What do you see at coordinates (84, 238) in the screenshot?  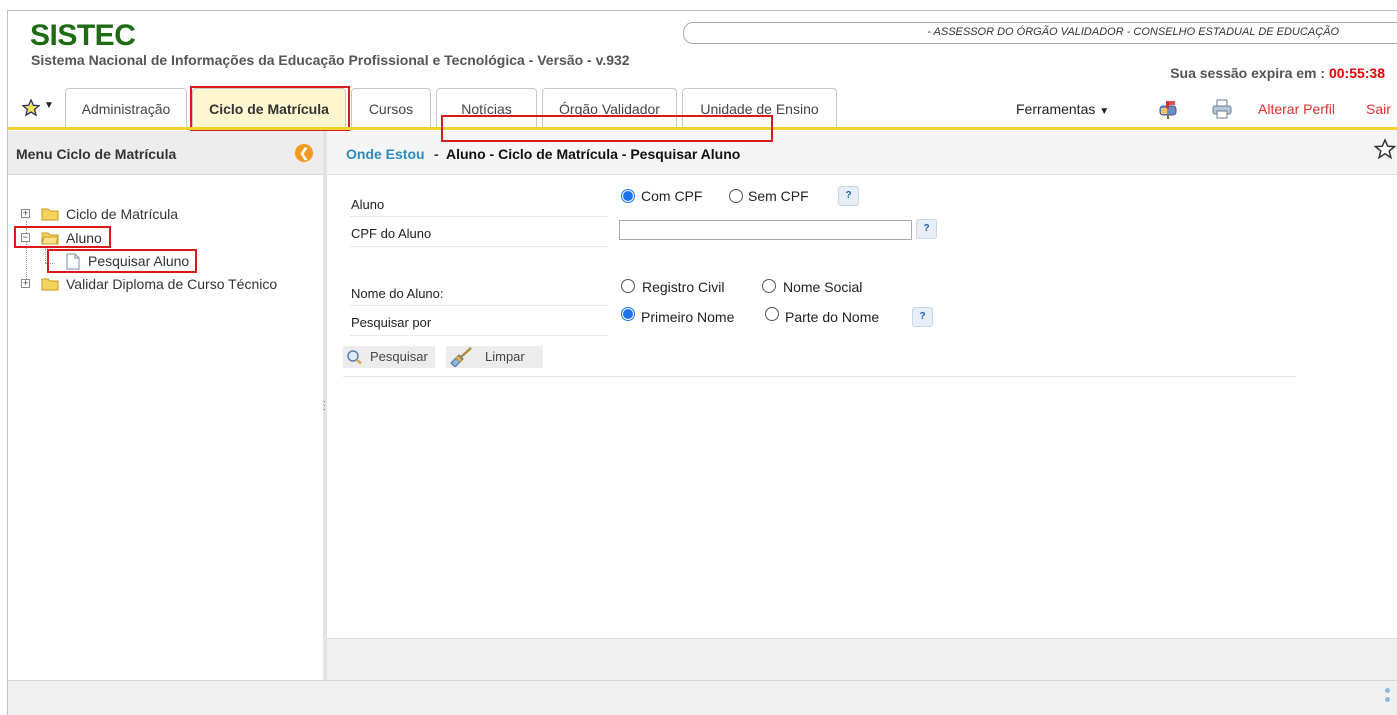 I see `tree-item-aluno: Aluno` at bounding box center [84, 238].